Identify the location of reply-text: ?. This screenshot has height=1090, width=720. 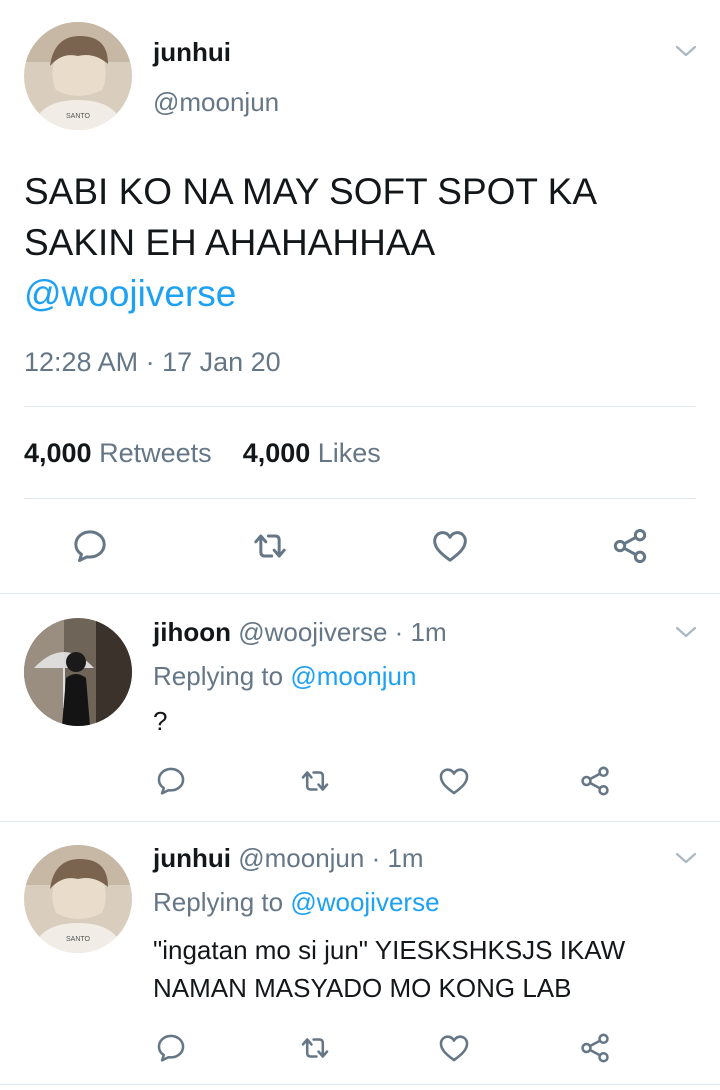
(160, 721).